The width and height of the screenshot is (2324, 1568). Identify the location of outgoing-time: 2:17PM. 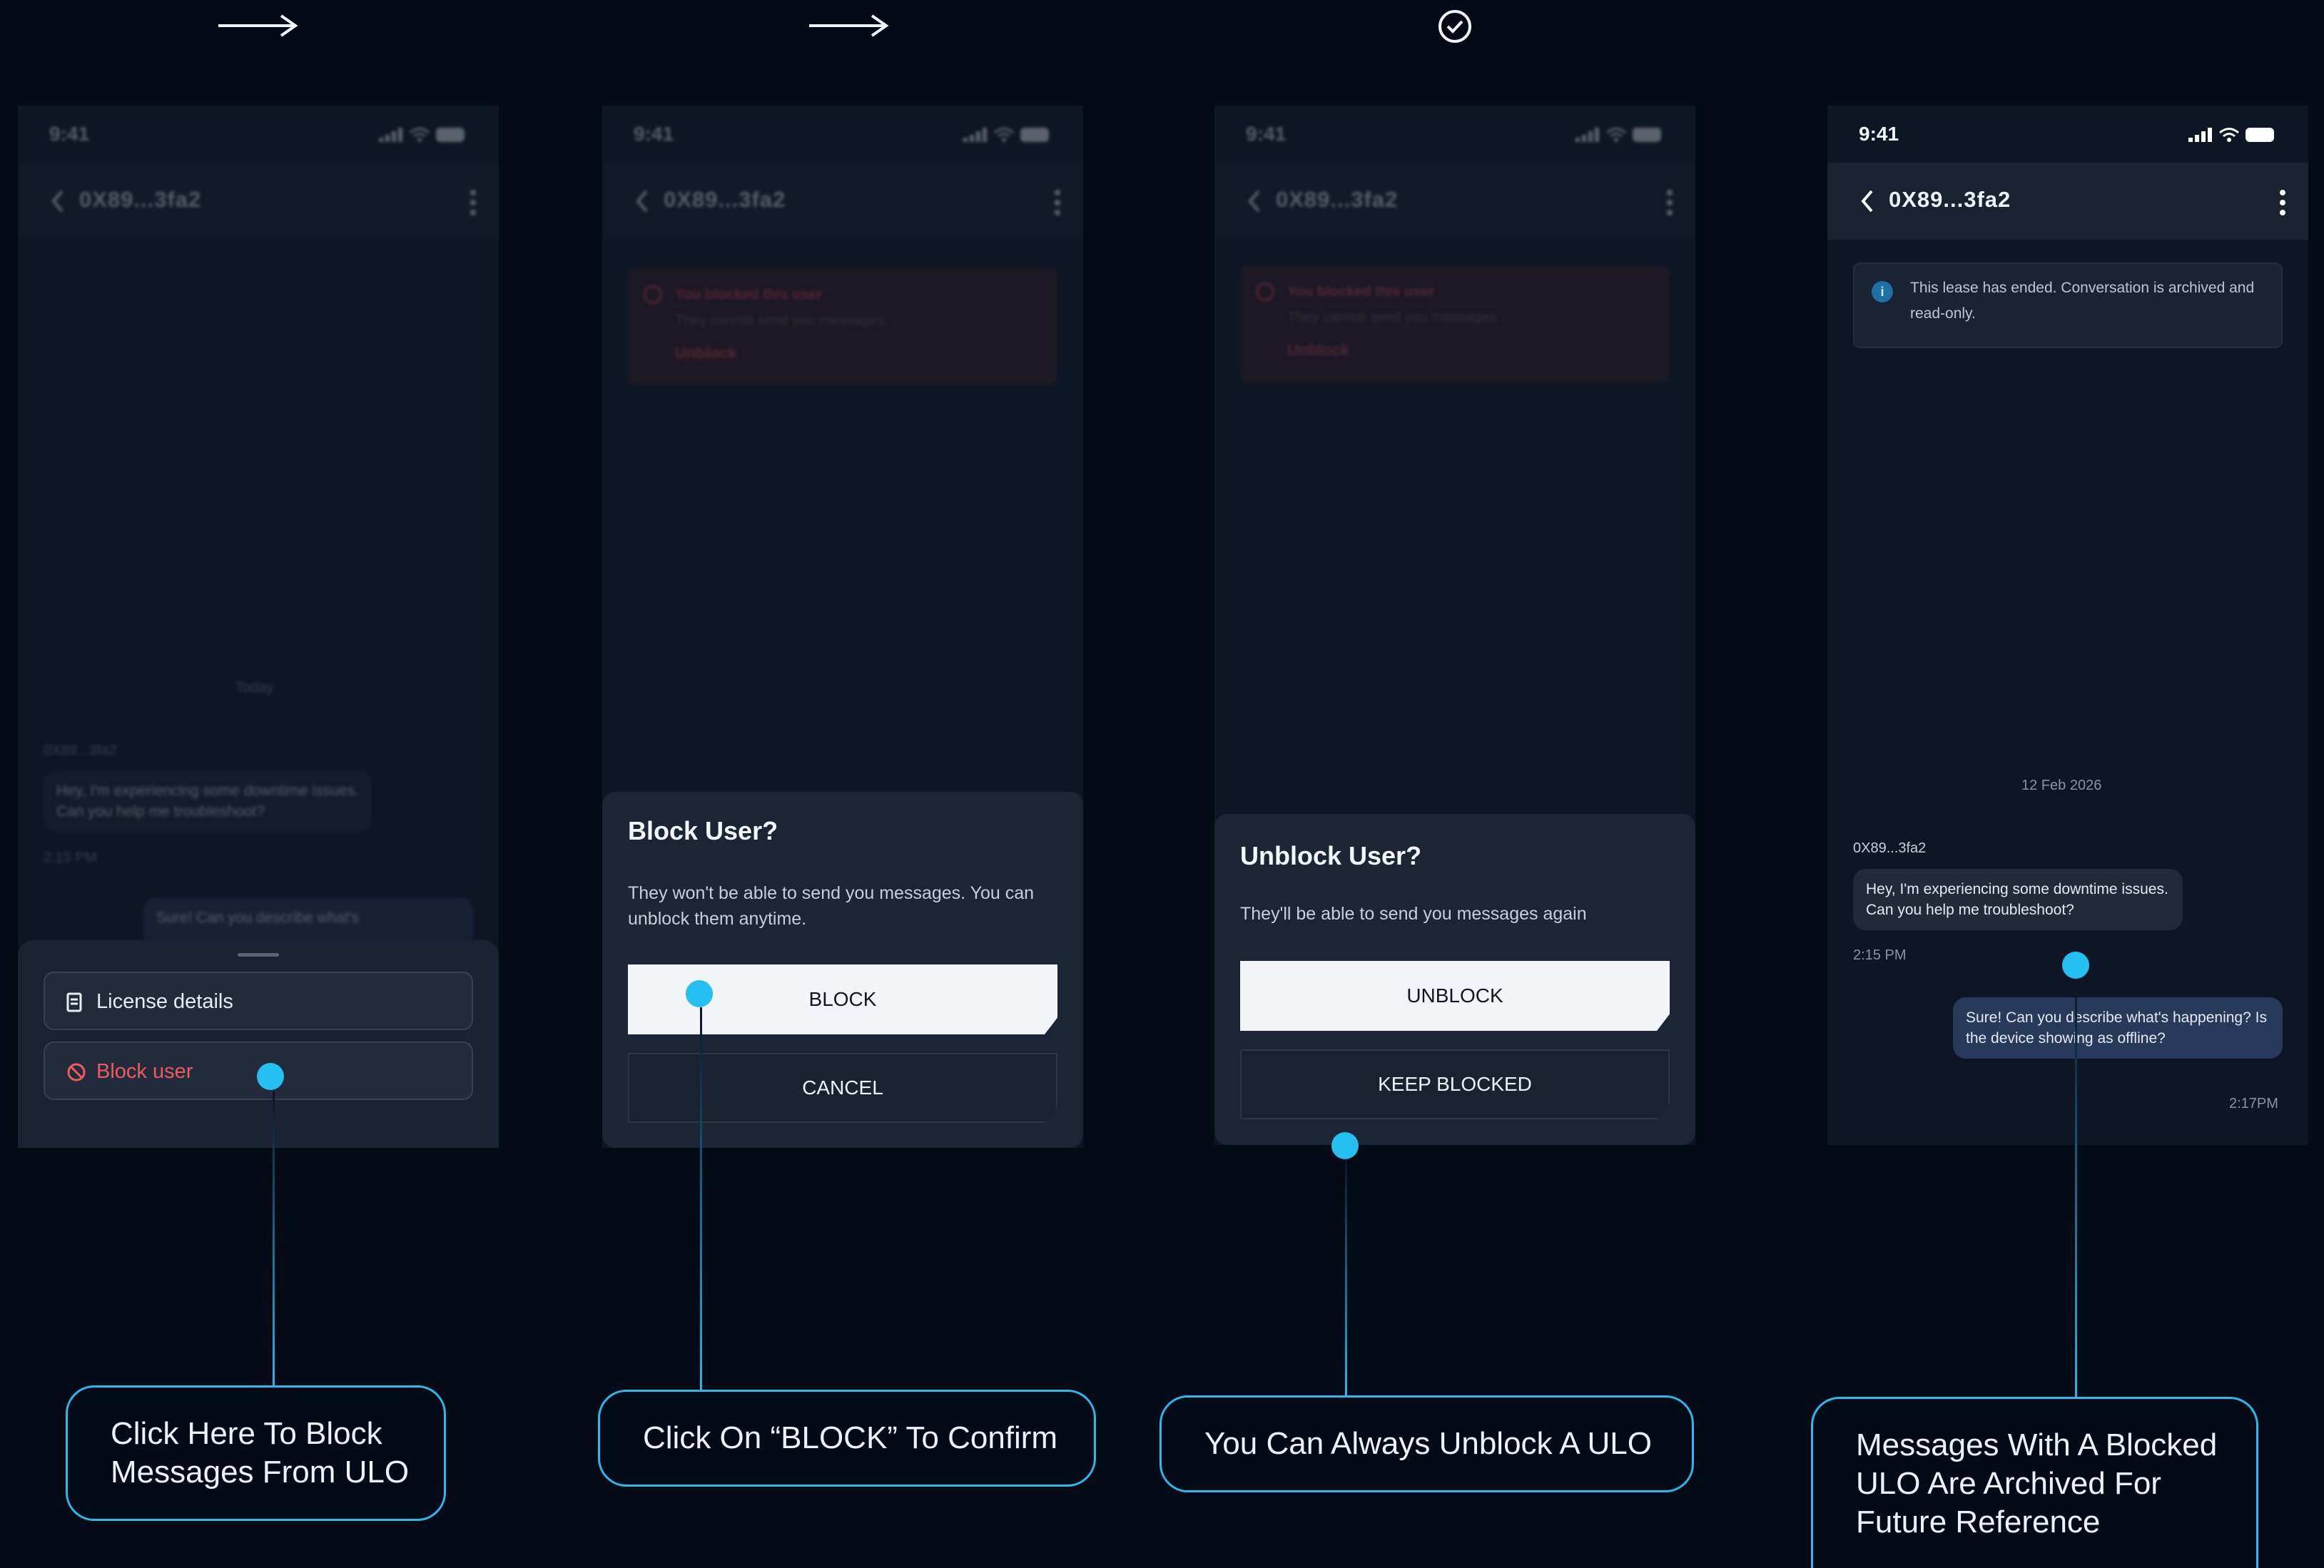
(2253, 1103).